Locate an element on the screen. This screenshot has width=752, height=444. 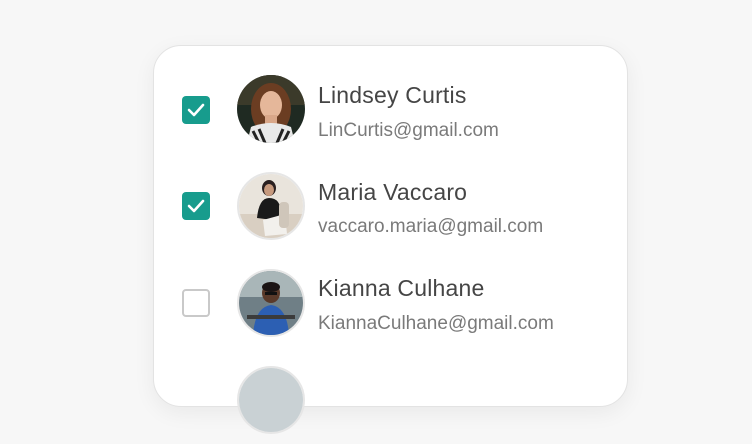
contact-row-lindsey: Lindsey Curtis LinCurtis@gmail.com is located at coordinates (390, 113).